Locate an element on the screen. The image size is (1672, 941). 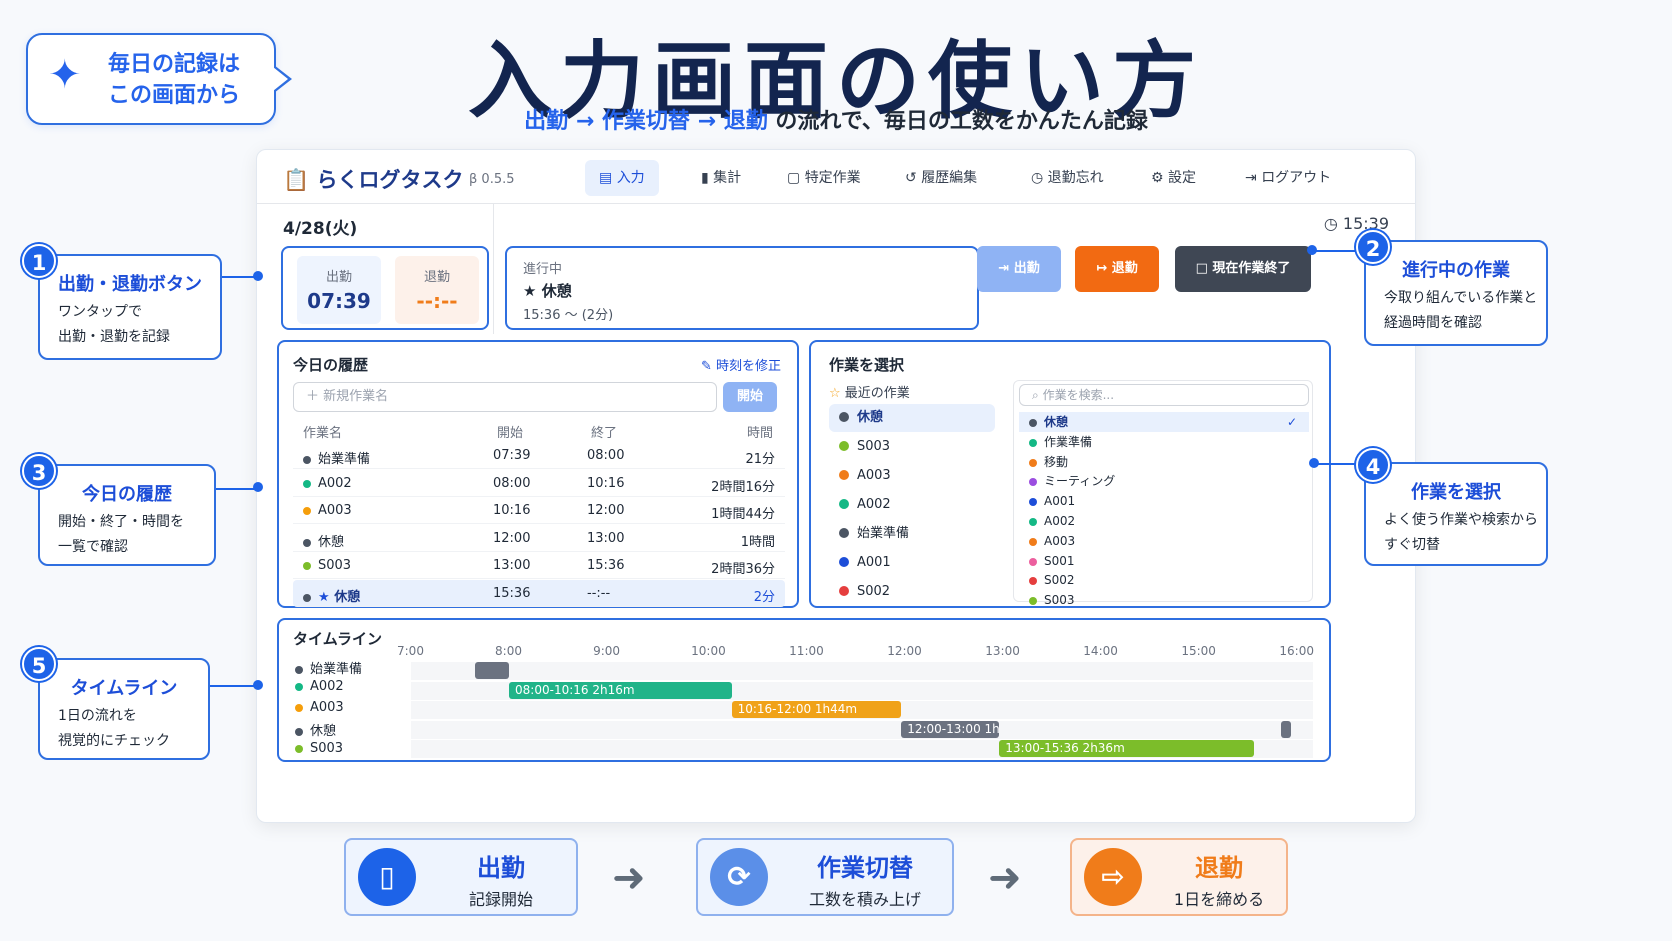
task-list-item: A003 is located at coordinates (1164, 541).